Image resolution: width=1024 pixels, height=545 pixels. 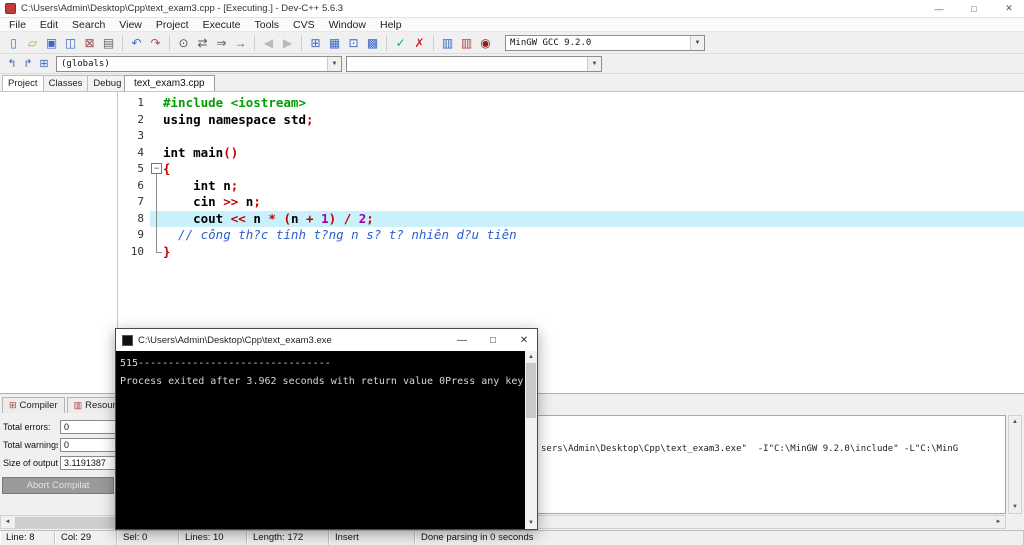 What do you see at coordinates (12, 64) in the screenshot?
I see `goto-declaration-icon: ↰` at bounding box center [12, 64].